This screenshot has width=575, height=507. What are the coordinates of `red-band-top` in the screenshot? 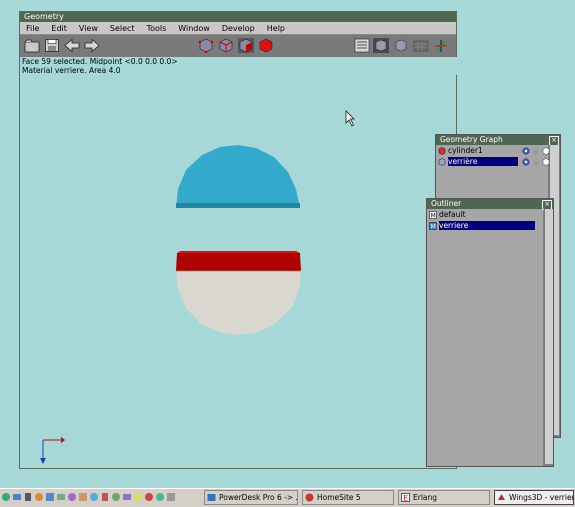 It's located at (238, 252).